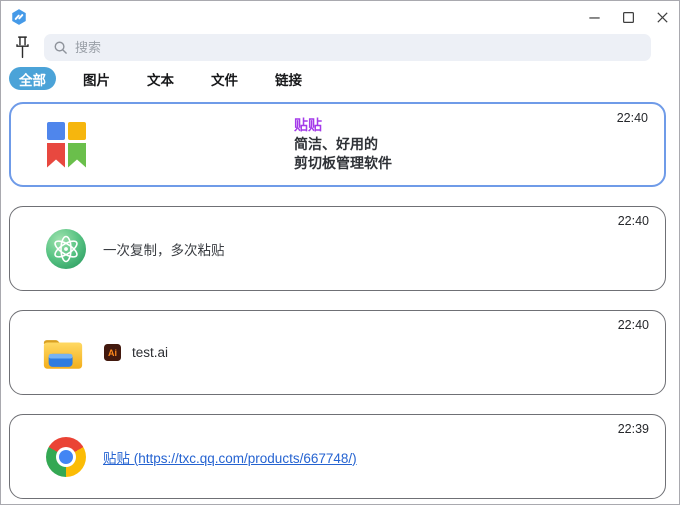 The image size is (680, 505). What do you see at coordinates (66, 248) in the screenshot?
I see `atom-icon` at bounding box center [66, 248].